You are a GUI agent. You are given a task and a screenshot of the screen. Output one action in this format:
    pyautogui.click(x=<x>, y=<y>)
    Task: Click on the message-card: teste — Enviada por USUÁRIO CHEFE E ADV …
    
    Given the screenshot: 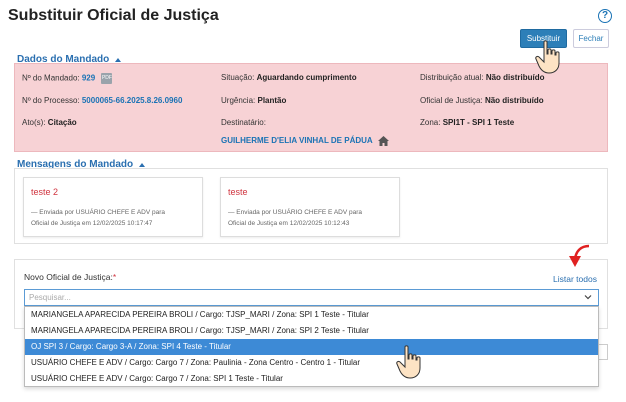 What is the action you would take?
    pyautogui.click(x=310, y=207)
    